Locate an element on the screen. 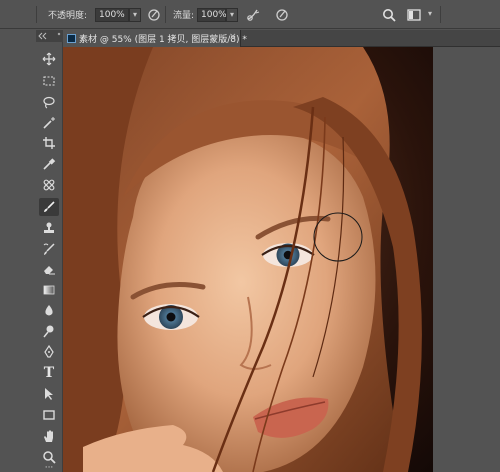  history-brush-icon is located at coordinates (49, 249).